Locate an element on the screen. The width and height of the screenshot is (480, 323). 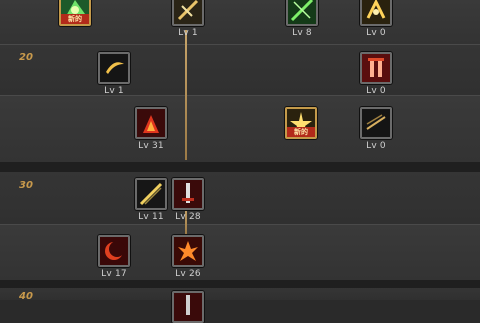
skill-blood-blade: Lv 28 is located at coordinates (188, 200).